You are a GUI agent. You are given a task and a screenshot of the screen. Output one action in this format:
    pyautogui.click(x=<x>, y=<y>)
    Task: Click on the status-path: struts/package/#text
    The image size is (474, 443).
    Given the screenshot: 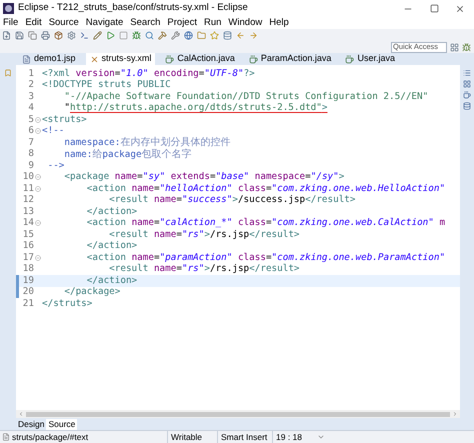 What is the action you would take?
    pyautogui.click(x=51, y=436)
    